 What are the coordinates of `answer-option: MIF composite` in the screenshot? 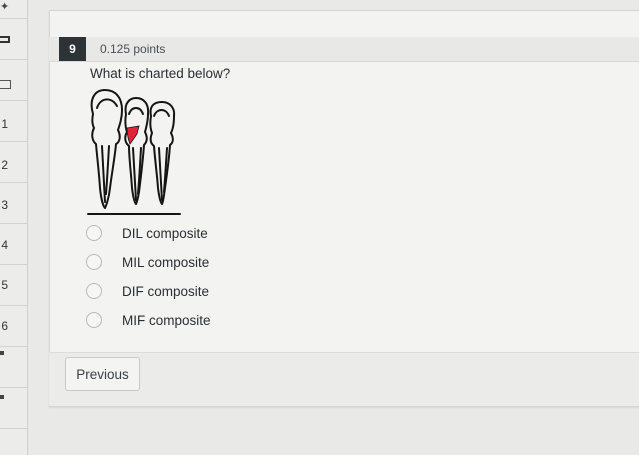 It's located at (148, 320).